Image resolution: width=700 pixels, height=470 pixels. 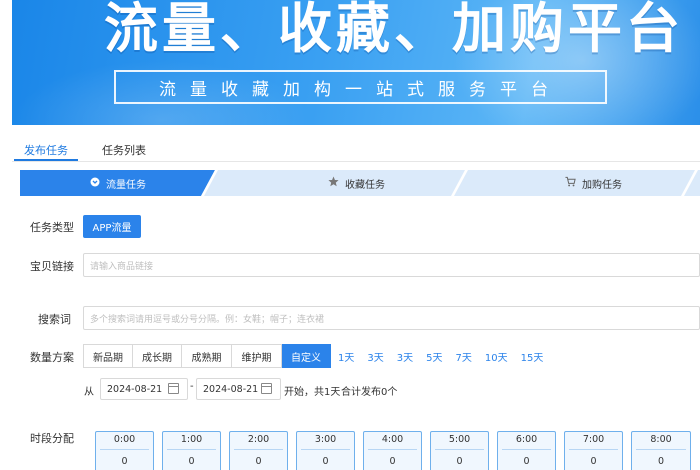 I want to click on slot-time: 6:00, so click(x=526, y=439).